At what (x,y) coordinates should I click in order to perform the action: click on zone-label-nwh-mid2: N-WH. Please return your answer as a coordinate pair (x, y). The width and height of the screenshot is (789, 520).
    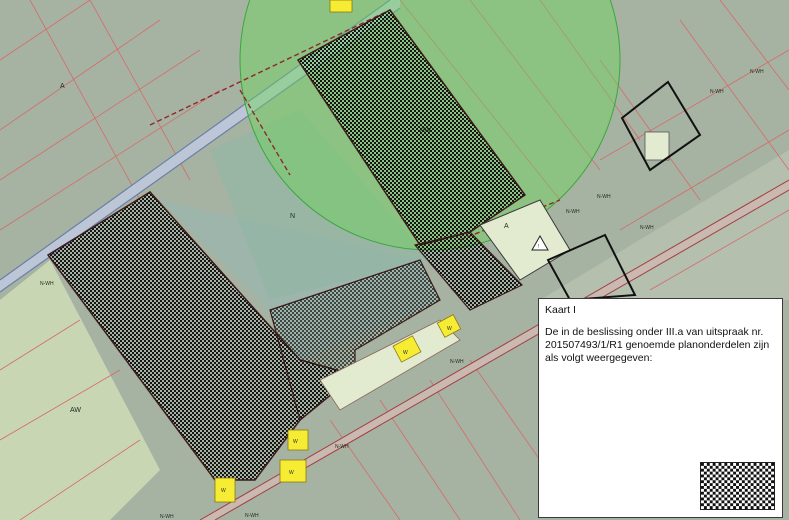
    Looking at the image, I should click on (573, 212).